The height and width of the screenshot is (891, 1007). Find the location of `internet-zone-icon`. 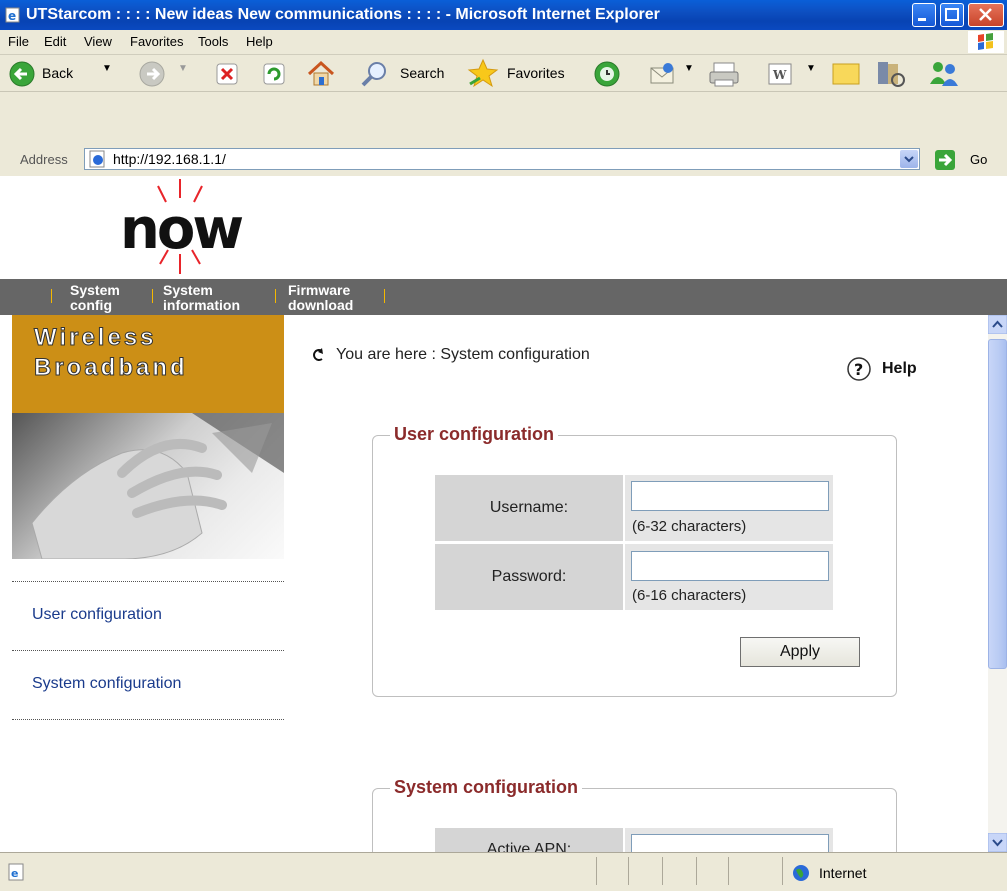

internet-zone-icon is located at coordinates (801, 873).